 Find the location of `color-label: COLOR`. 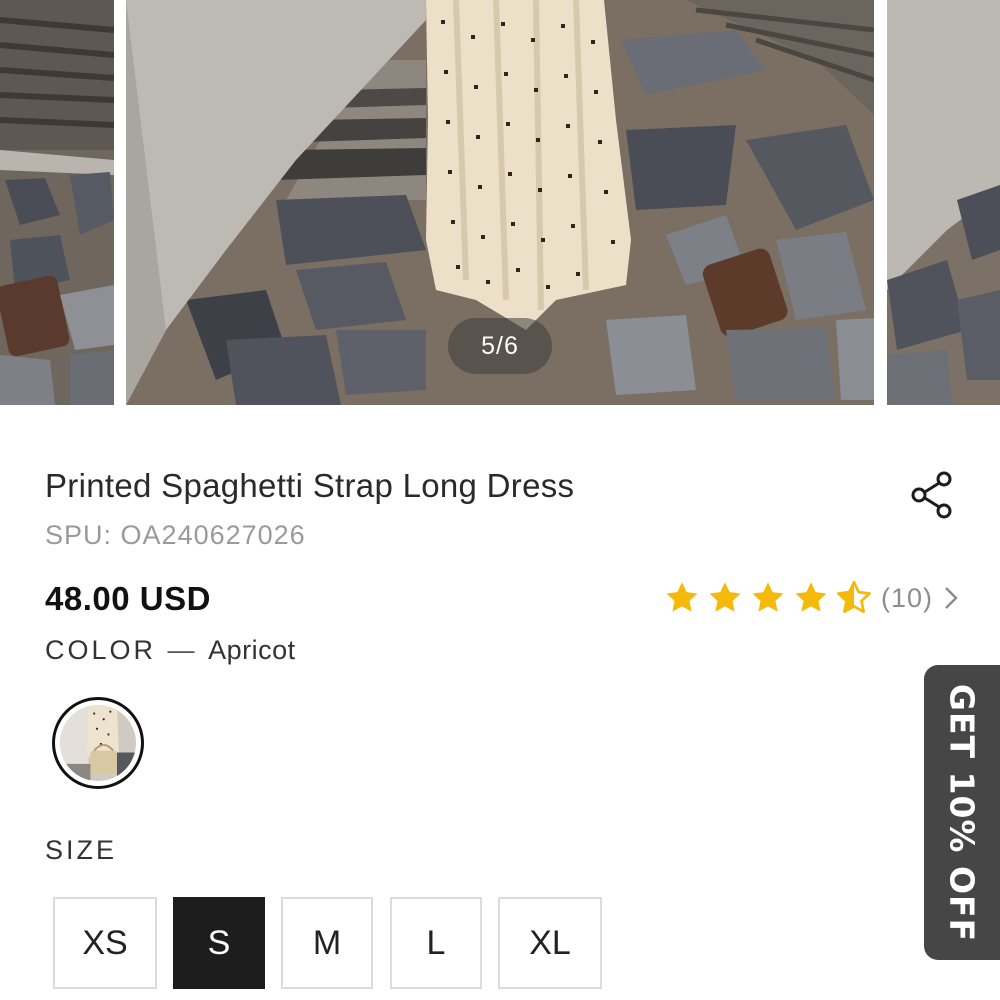

color-label: COLOR is located at coordinates (101, 650).